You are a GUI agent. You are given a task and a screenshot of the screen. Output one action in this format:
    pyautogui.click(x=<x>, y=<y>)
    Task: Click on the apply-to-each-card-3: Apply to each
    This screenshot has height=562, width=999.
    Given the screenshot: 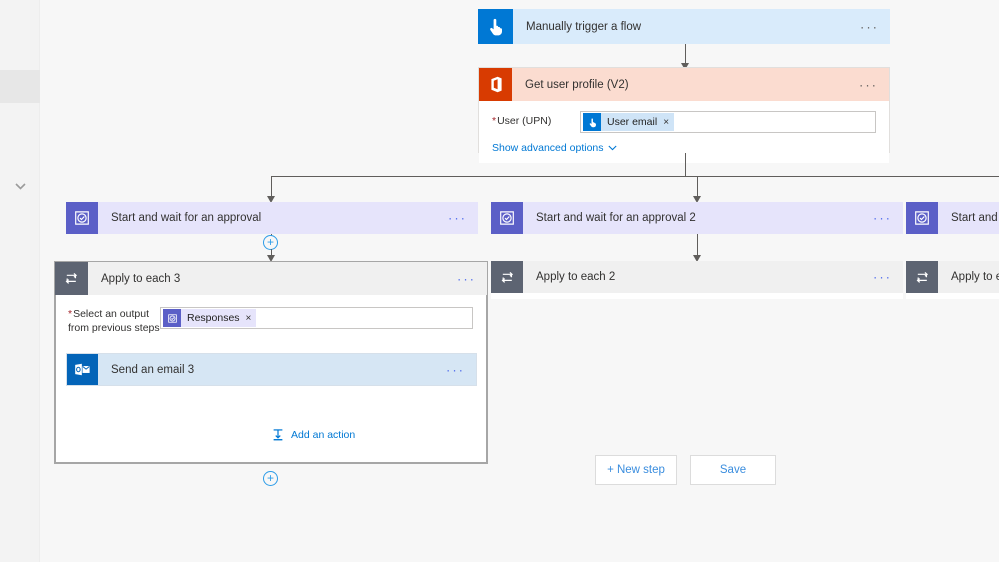 What is the action you would take?
    pyautogui.click(x=952, y=280)
    